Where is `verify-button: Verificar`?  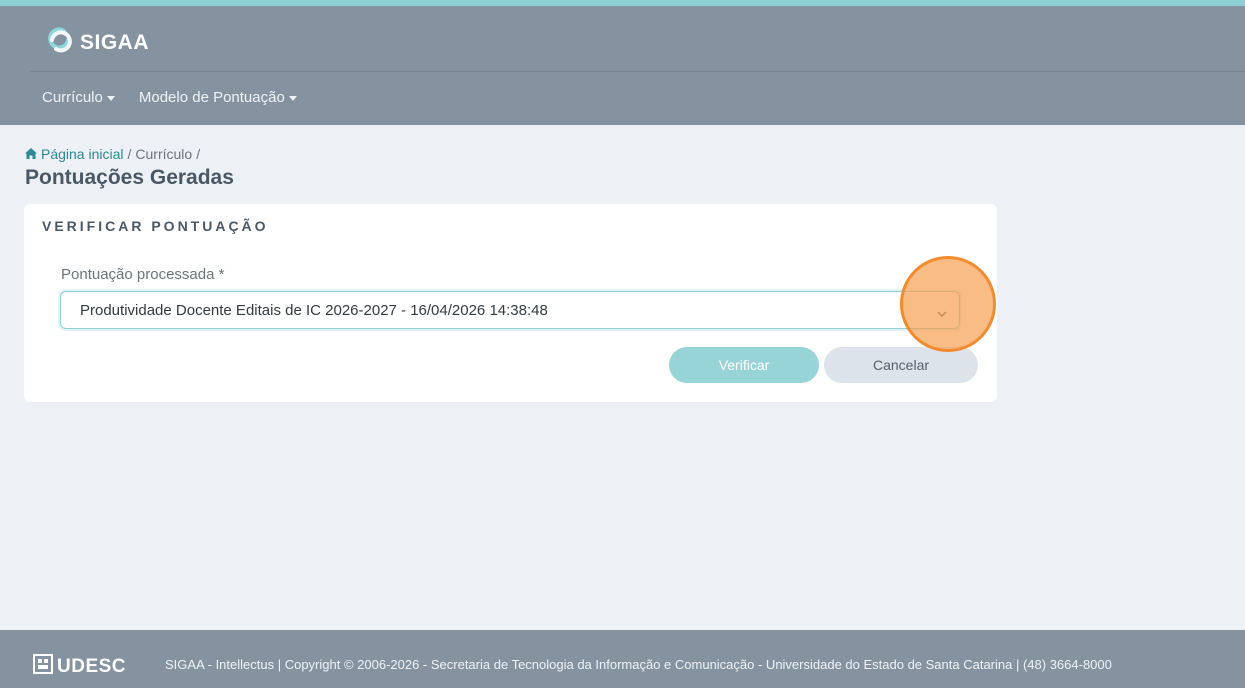 verify-button: Verificar is located at coordinates (744, 365).